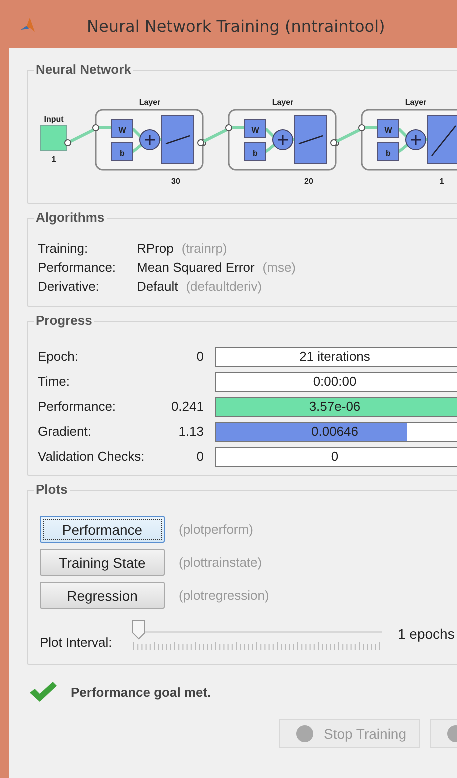  Describe the element at coordinates (243, 143) in the screenshot. I see `network-diagram: Input 1 Layer W b 30 Layer W b 20 Layer W b 1` at that location.